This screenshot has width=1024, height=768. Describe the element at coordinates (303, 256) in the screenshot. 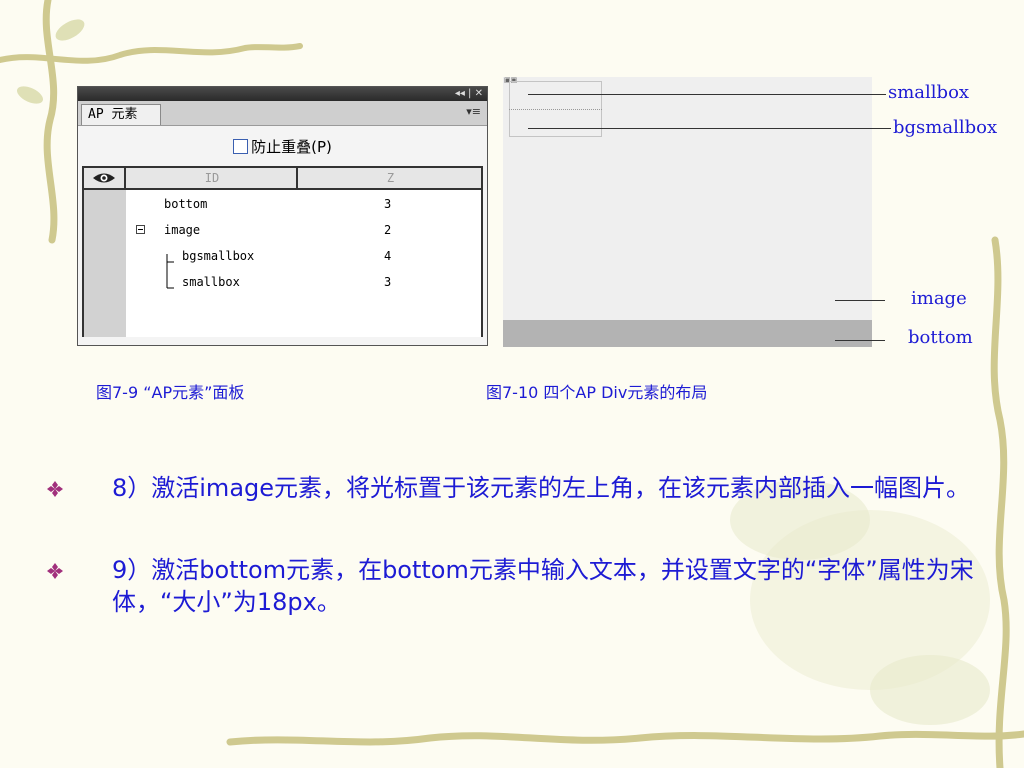

I see `table-row: bgsmallbox 4` at that location.